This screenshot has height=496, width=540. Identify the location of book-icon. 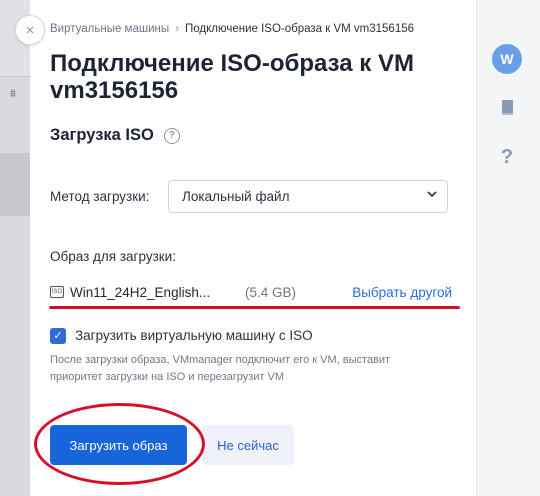
(507, 107).